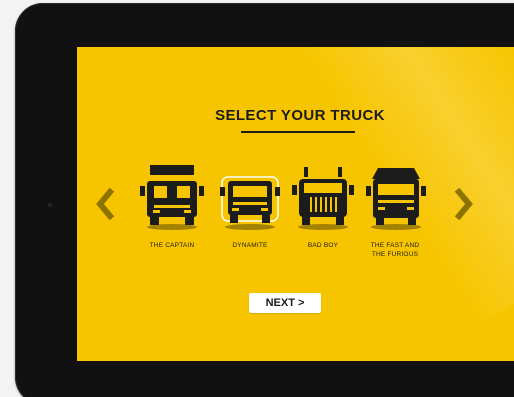 The width and height of the screenshot is (514, 397). I want to click on camera-icon, so click(50, 205).